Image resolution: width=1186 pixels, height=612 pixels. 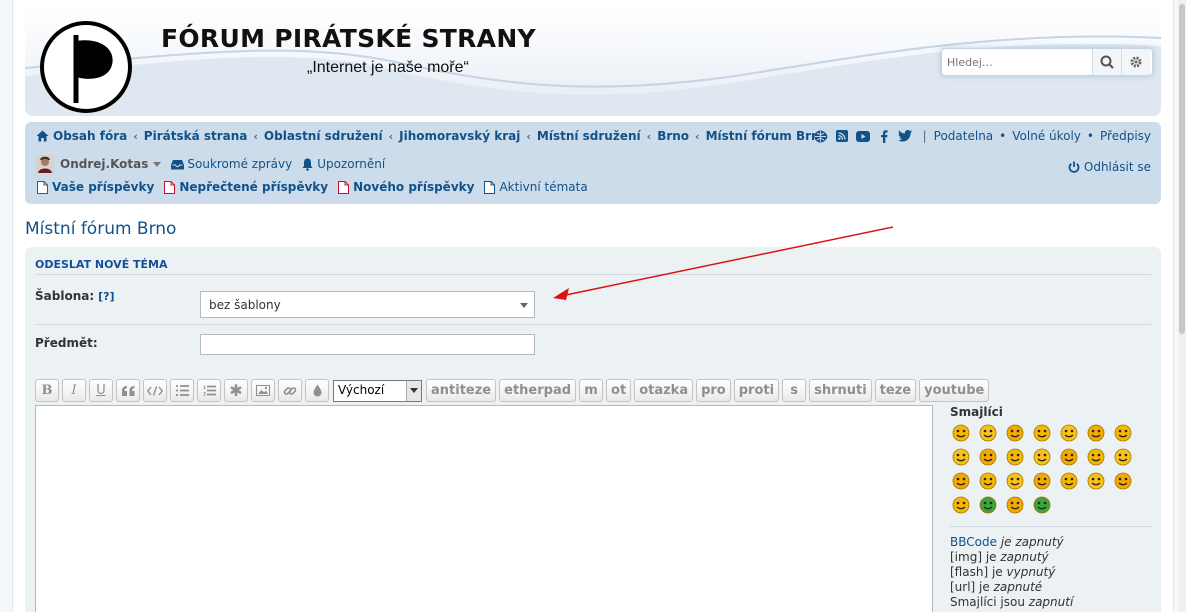 What do you see at coordinates (367, 344) in the screenshot?
I see `subject-input` at bounding box center [367, 344].